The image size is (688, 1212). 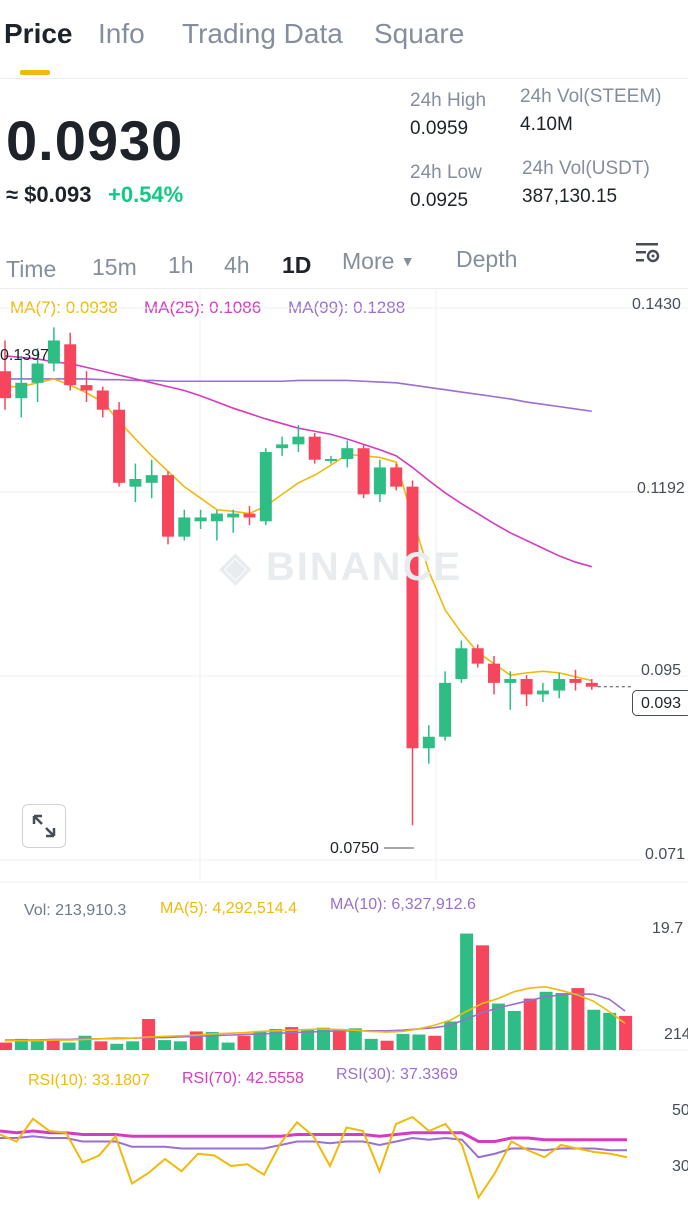 What do you see at coordinates (89, 1080) in the screenshot?
I see `rsi10-legend: RSI(10): 33.1807` at bounding box center [89, 1080].